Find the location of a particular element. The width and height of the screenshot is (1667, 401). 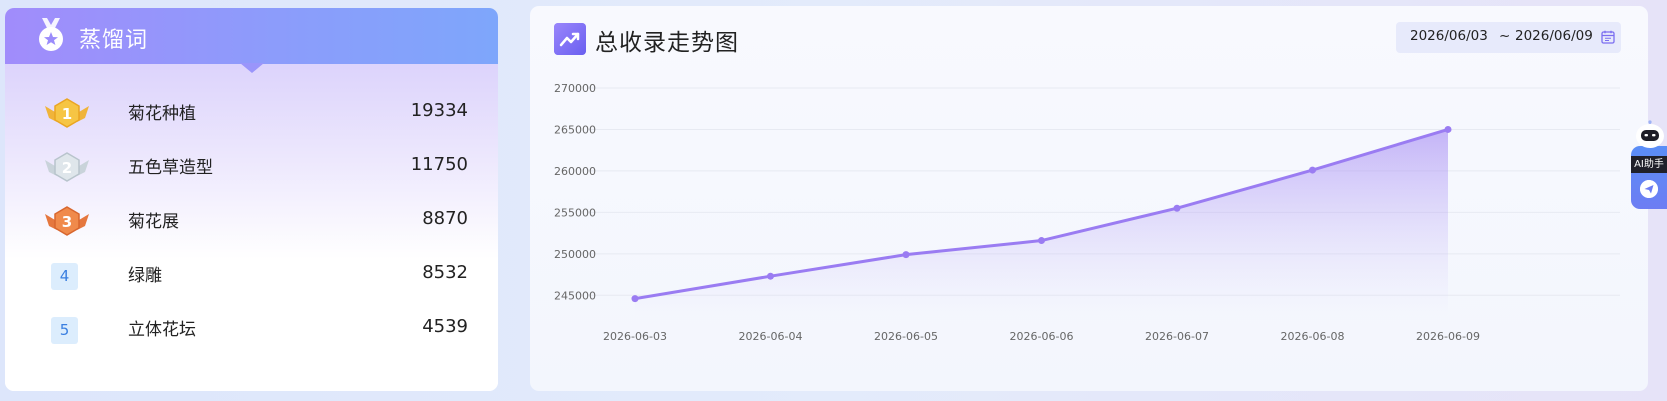

x-tick-label: 2026-06-04 is located at coordinates (771, 336).